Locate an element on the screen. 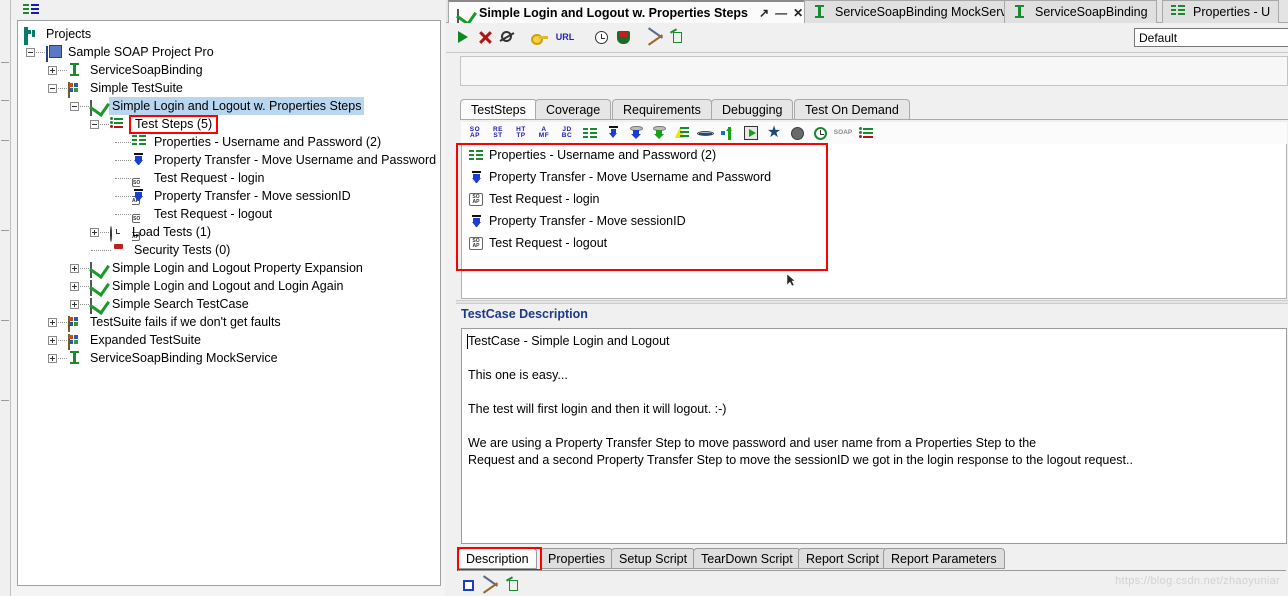 The image size is (1288, 596). clipboard-button is located at coordinates (677, 37).